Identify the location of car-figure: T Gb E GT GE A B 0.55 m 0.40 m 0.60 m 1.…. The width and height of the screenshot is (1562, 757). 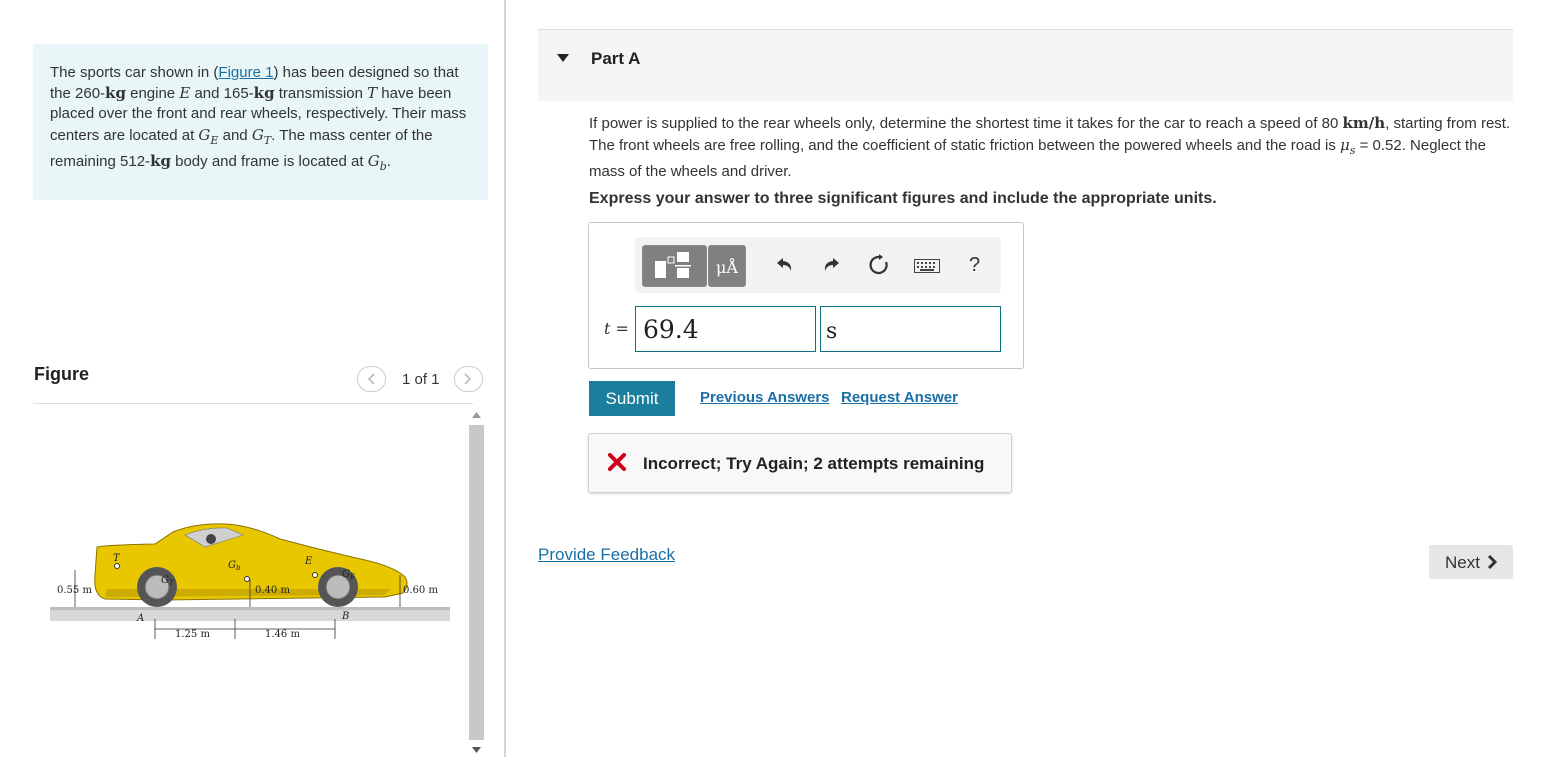
(250, 581).